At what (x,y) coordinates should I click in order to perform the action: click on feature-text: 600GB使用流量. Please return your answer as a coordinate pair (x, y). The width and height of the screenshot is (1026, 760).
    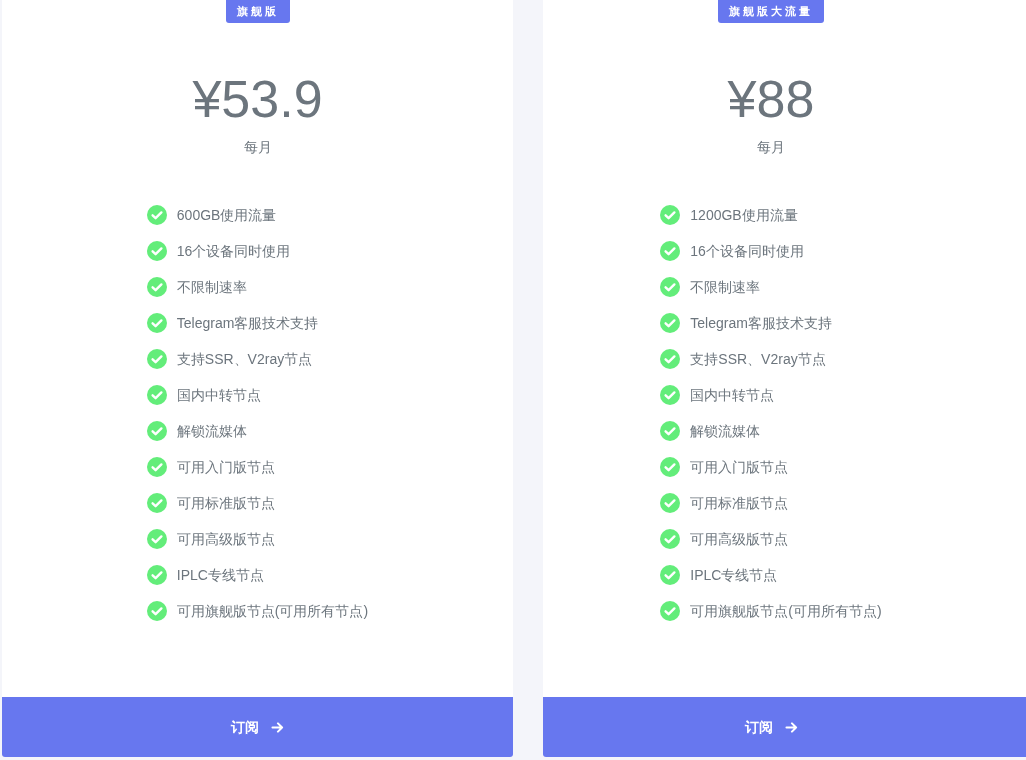
    Looking at the image, I should click on (226, 215).